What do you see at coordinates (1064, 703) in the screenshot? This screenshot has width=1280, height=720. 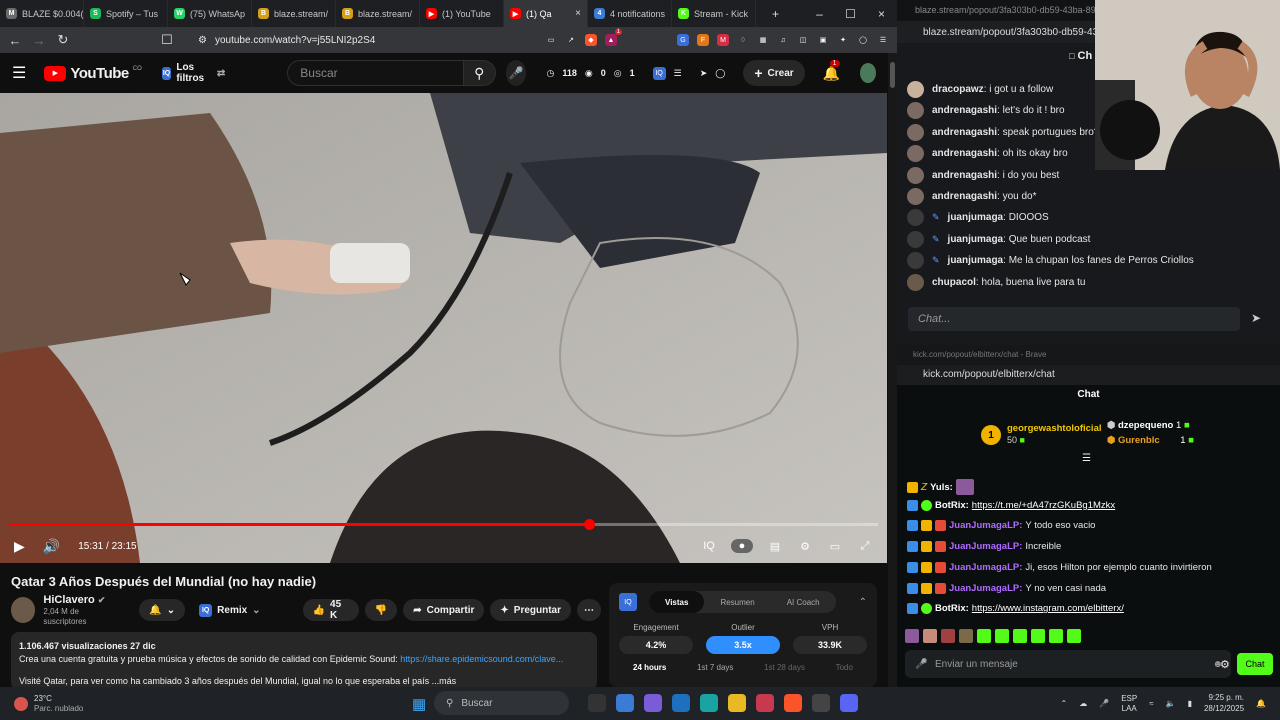 I see `chevron-up-icon: ⌃` at bounding box center [1064, 703].